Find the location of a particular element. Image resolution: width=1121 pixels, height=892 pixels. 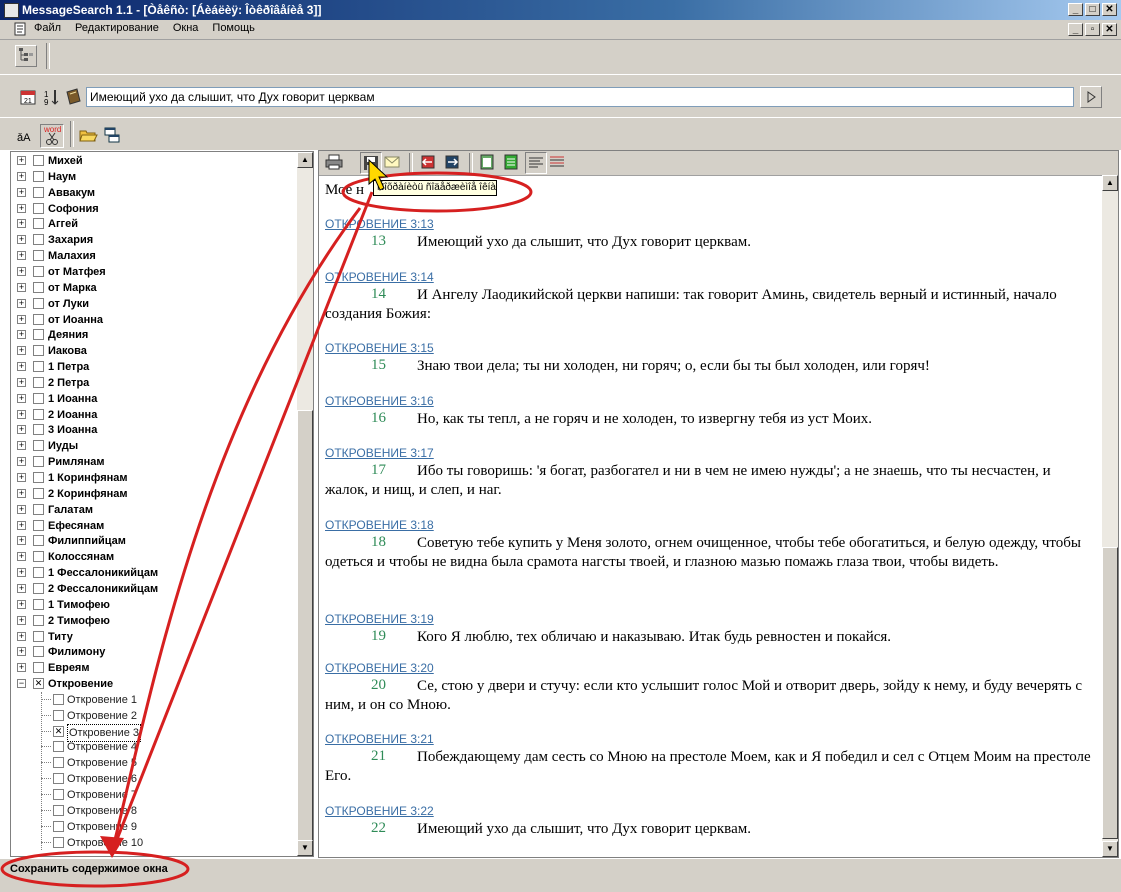

sort-button: 19 is located at coordinates (53, 98).